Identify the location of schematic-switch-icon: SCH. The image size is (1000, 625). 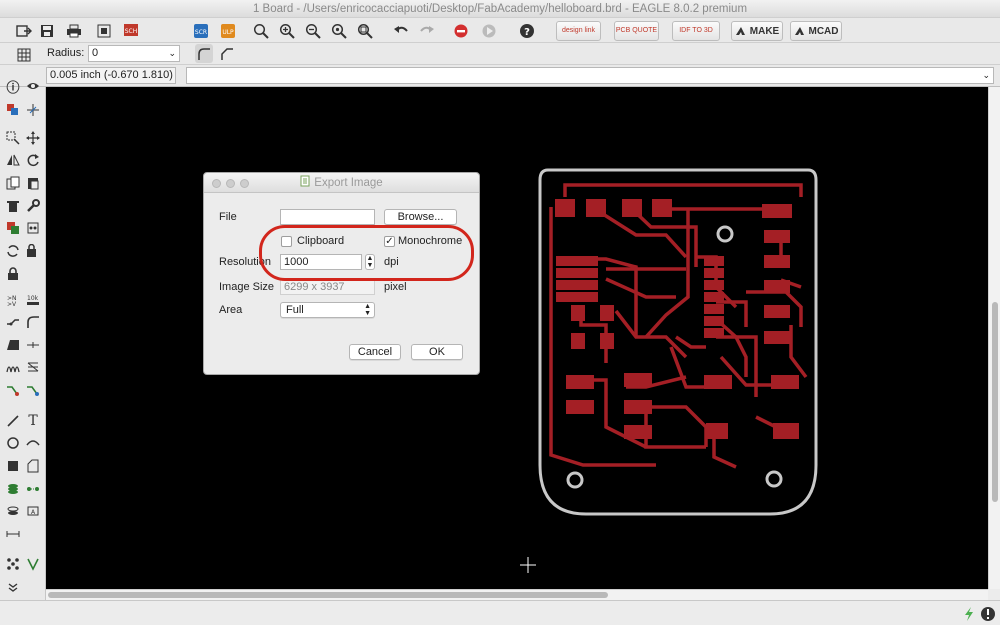
(131, 30).